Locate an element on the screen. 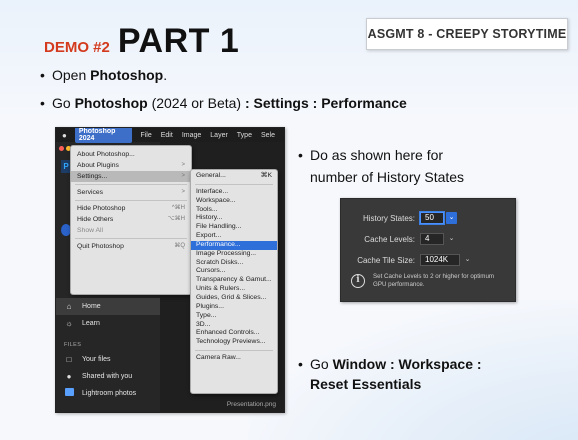  cache-tile-size-row: Cache Tile Size: 1024K ⌄ is located at coordinates (412, 260).